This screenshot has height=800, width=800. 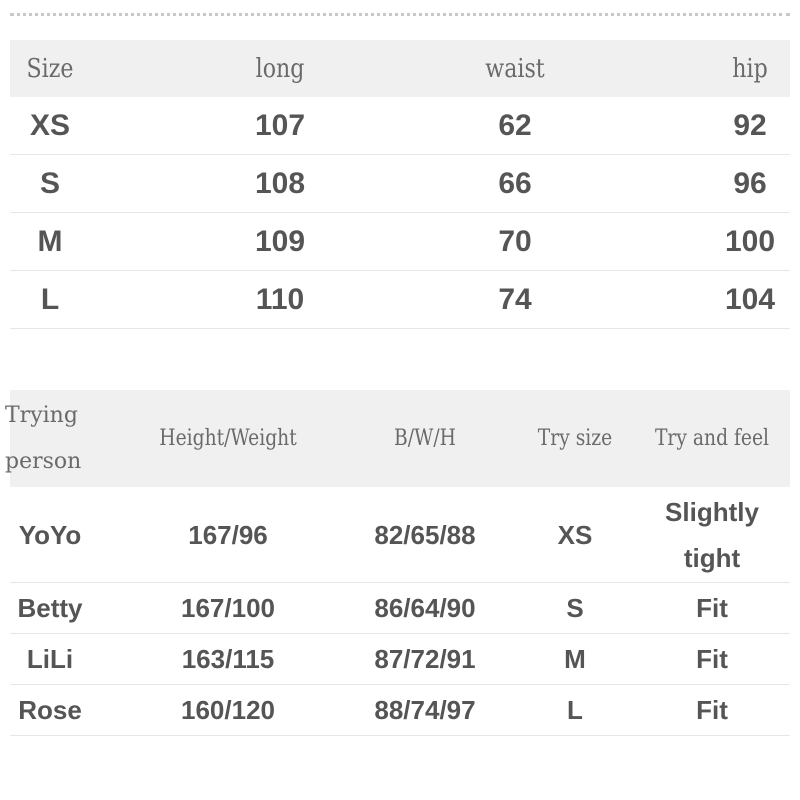 I want to click on cell-feel: Slightly tight, so click(x=712, y=534).